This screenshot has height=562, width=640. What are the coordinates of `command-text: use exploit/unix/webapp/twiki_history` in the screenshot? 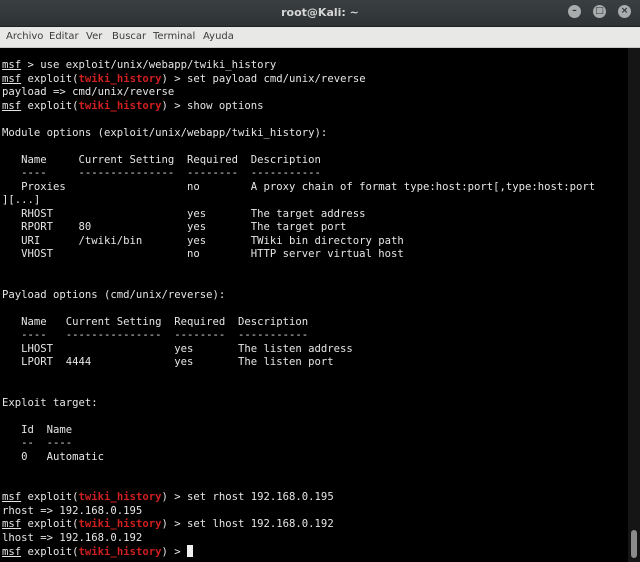 It's located at (158, 65).